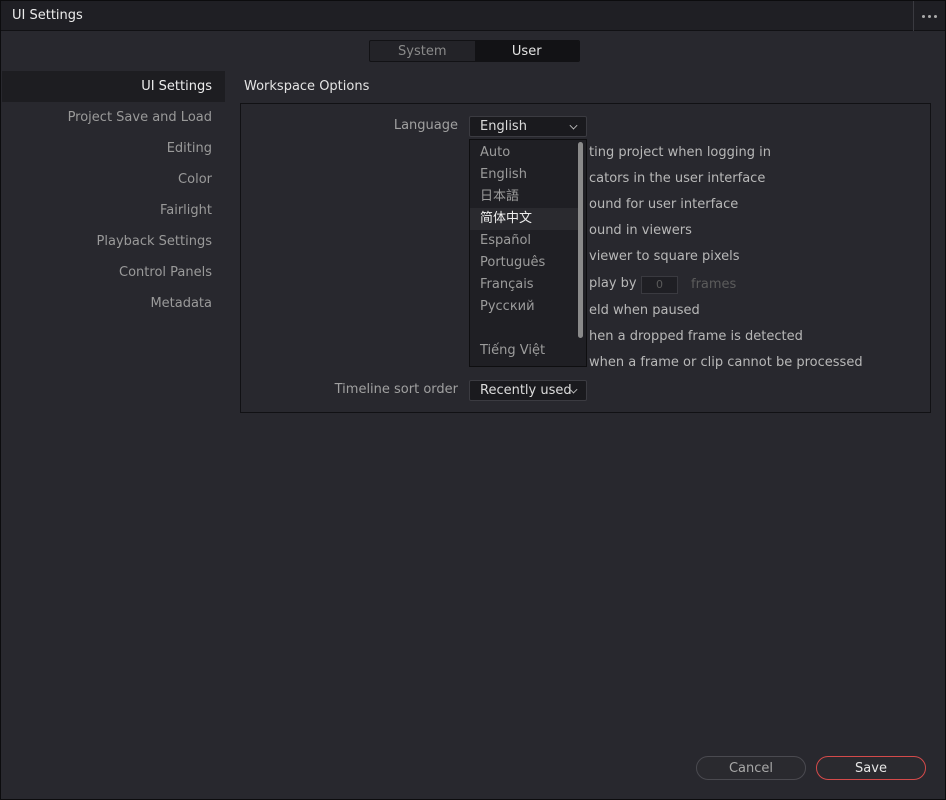  What do you see at coordinates (680, 152) in the screenshot?
I see `option-text-load-project: ting project when logging in` at bounding box center [680, 152].